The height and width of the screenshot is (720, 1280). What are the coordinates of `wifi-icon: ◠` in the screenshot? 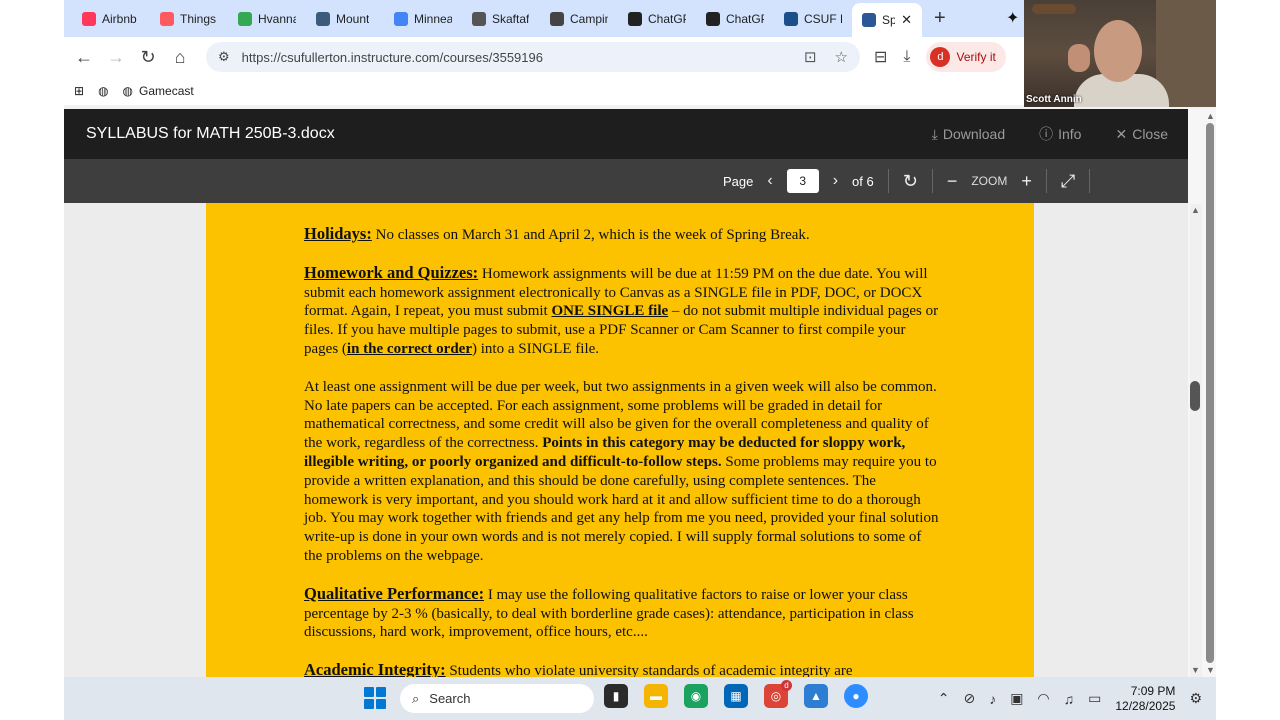 It's located at (1043, 698).